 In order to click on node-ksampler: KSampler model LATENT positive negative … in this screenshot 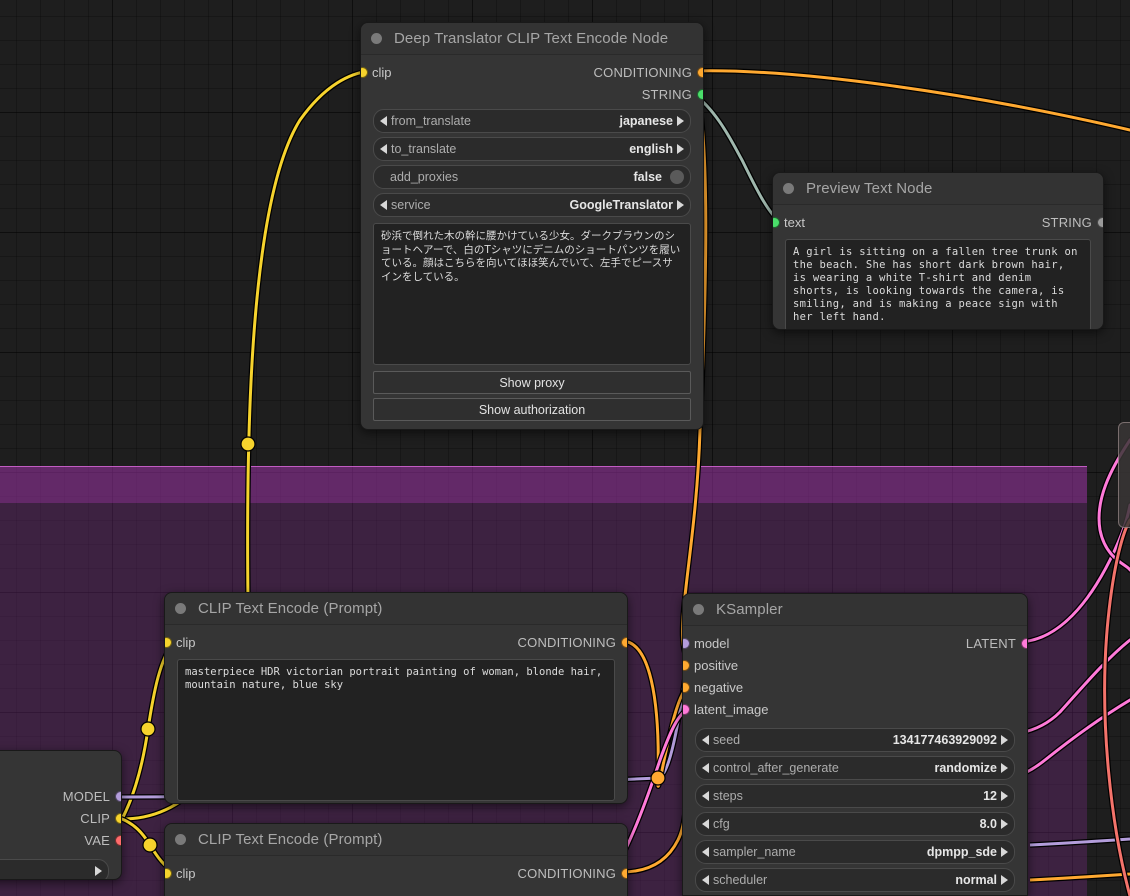, I will do `click(855, 744)`.